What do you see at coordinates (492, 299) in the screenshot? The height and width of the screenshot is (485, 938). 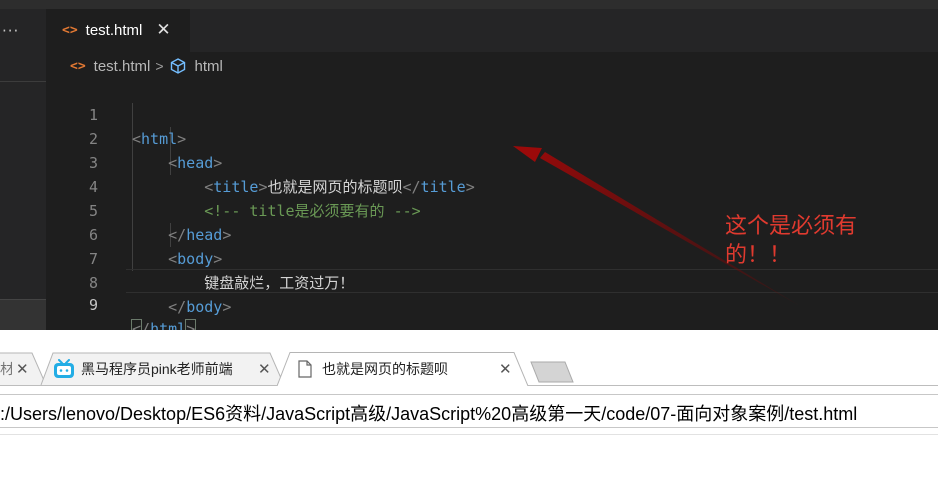 I see `code-line: 9 </html>` at bounding box center [492, 299].